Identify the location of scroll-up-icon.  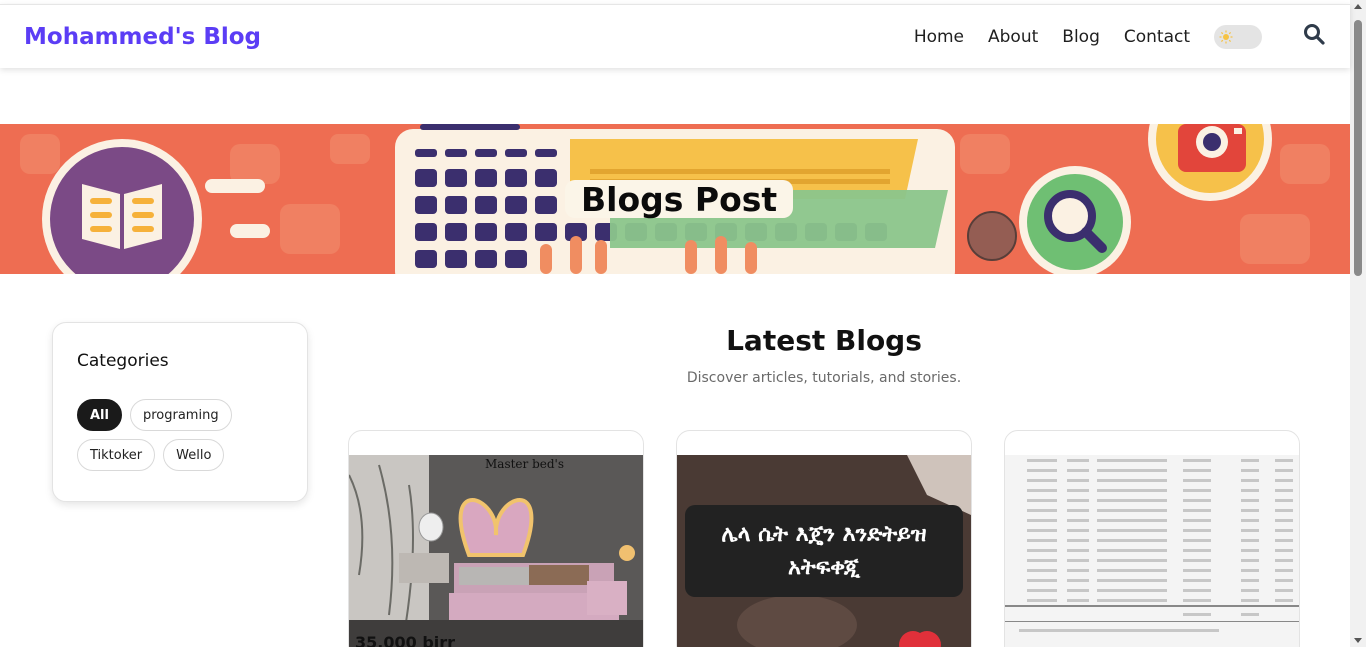
(1358, 6).